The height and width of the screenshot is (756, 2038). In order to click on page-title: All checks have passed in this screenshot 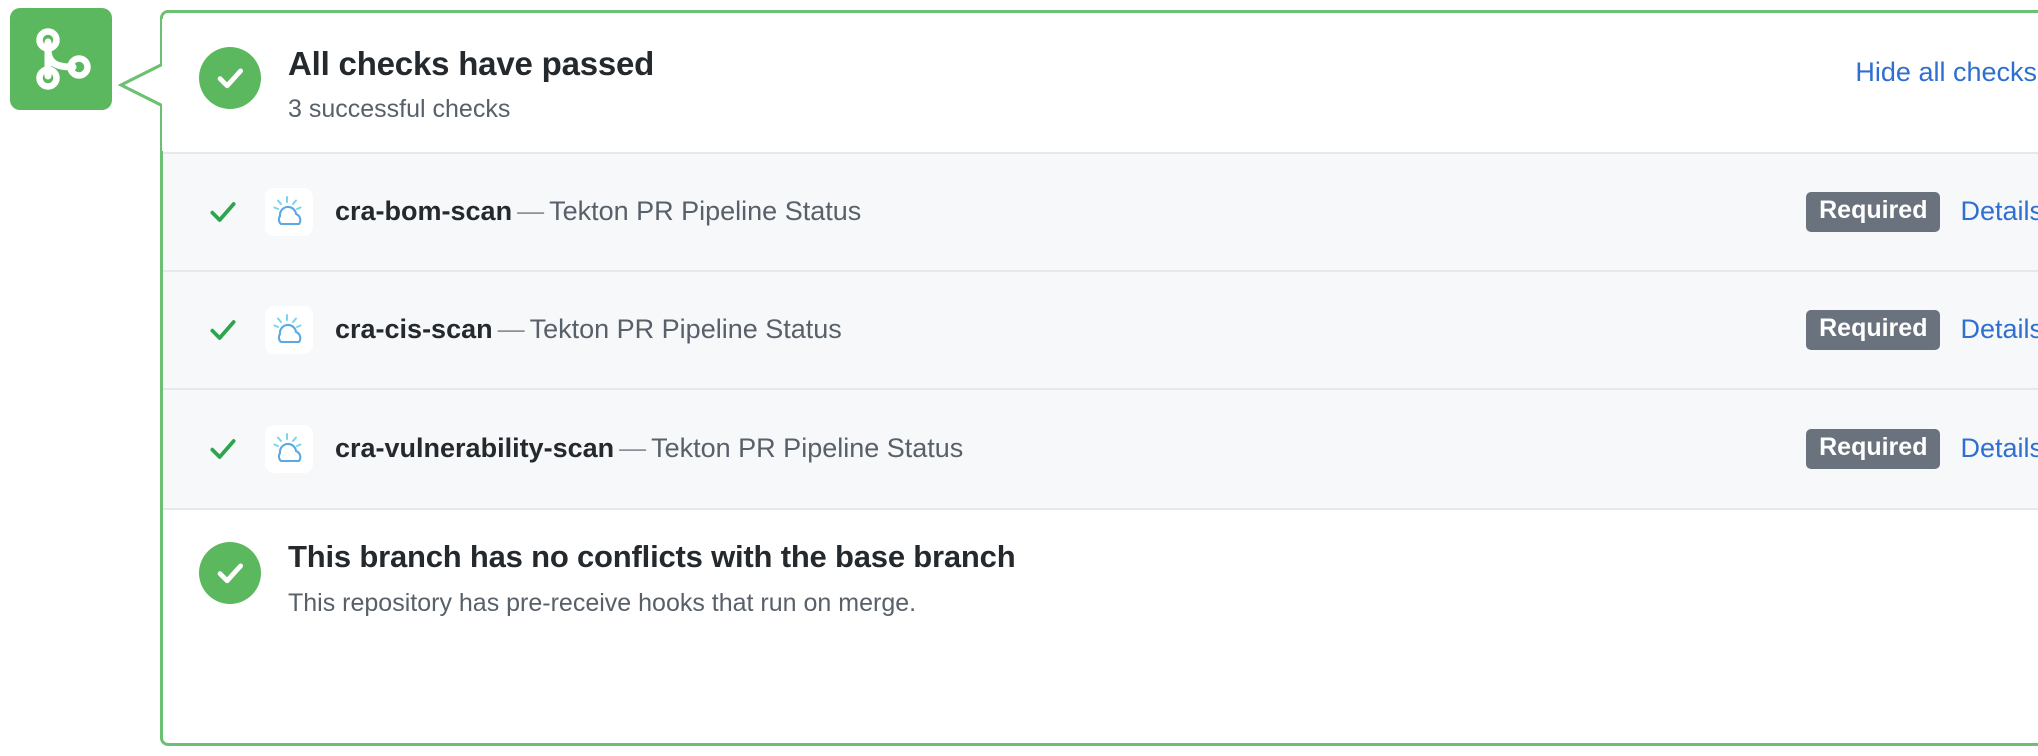, I will do `click(471, 63)`.